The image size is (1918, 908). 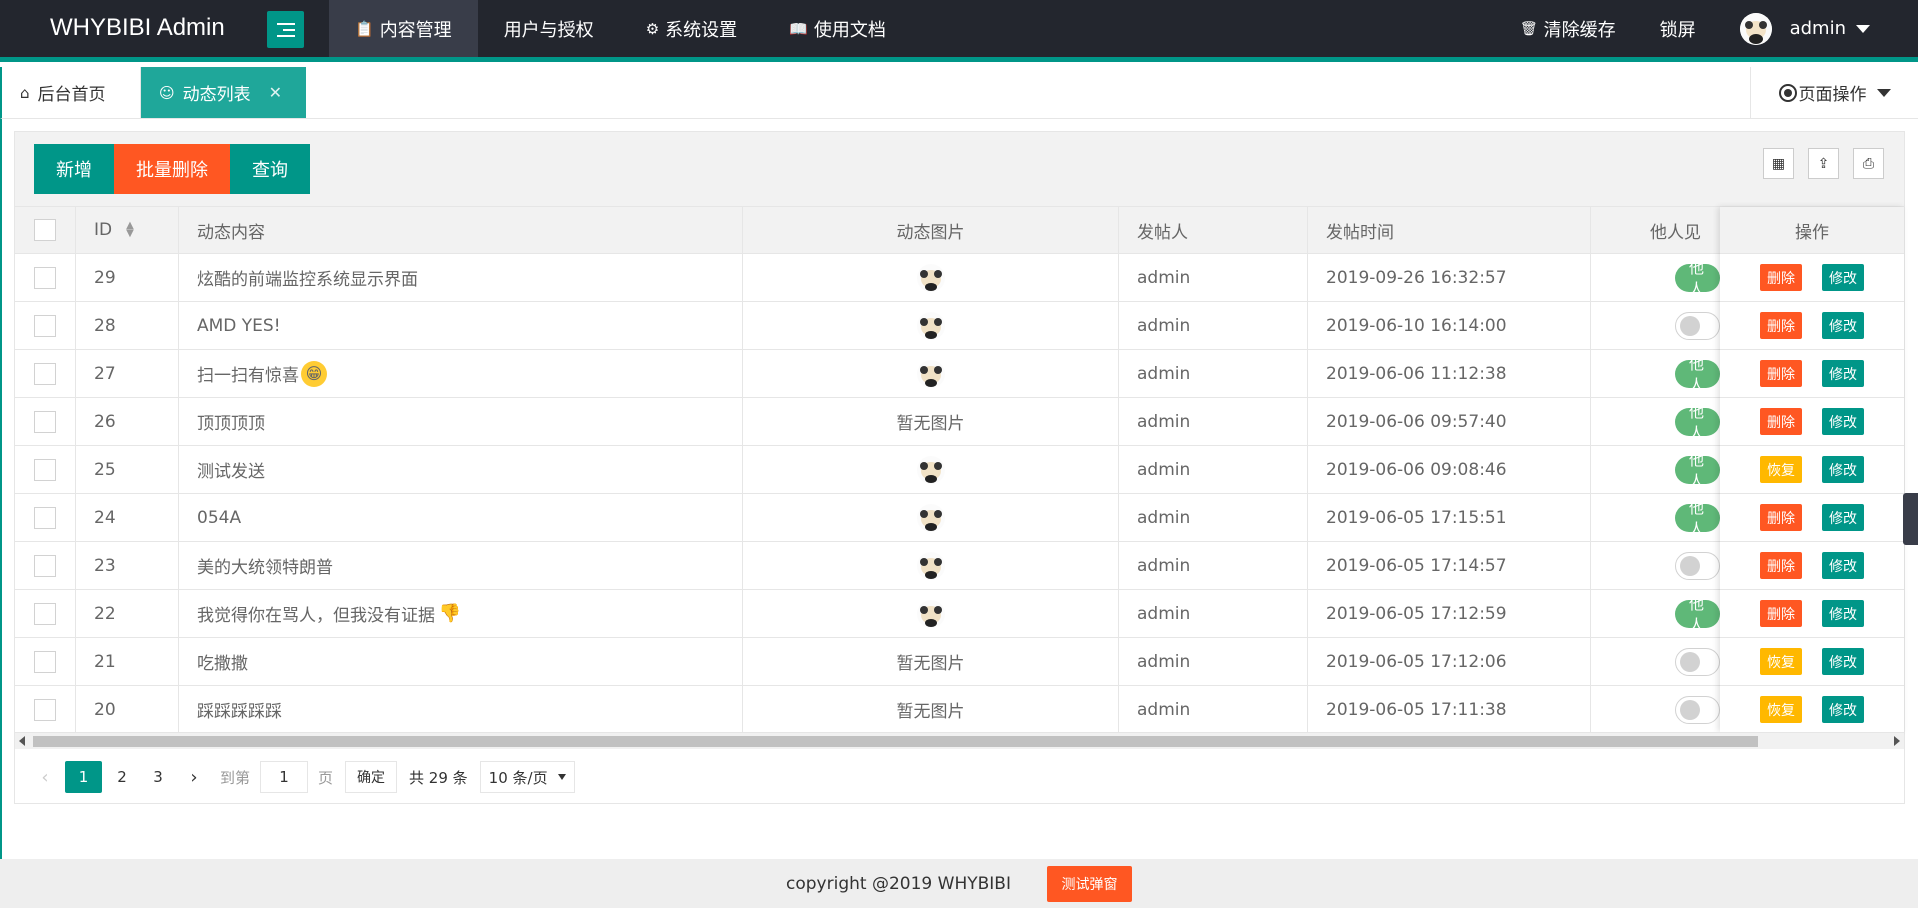 What do you see at coordinates (22, 741) in the screenshot?
I see `scroll-left-icon` at bounding box center [22, 741].